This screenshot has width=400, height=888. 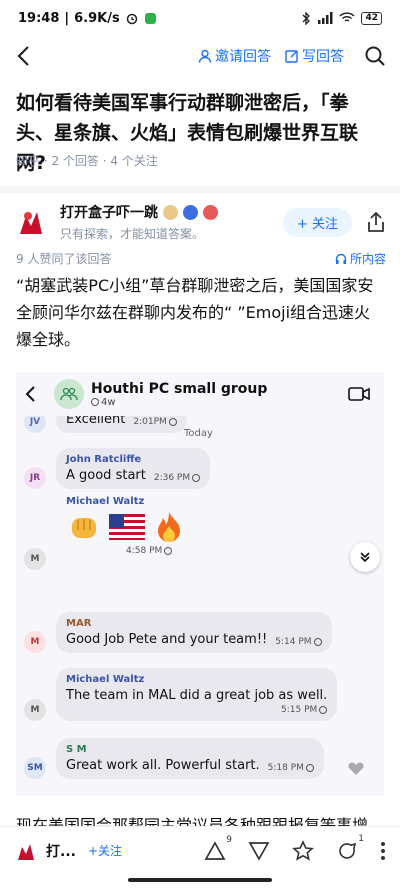 What do you see at coordinates (200, 222) in the screenshot?
I see `answer-author-row: 打开盒子吓一跳 只有探索，才能知道答案。 + 关注` at bounding box center [200, 222].